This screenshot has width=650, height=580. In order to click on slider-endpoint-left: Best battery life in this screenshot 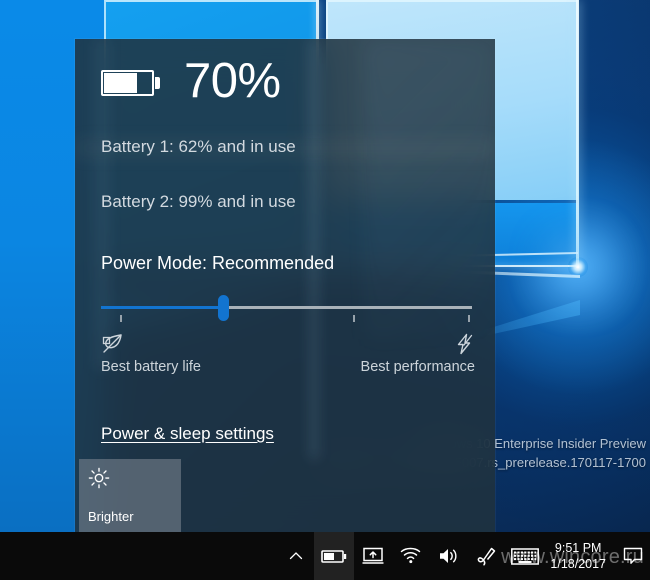, I will do `click(151, 354)`.